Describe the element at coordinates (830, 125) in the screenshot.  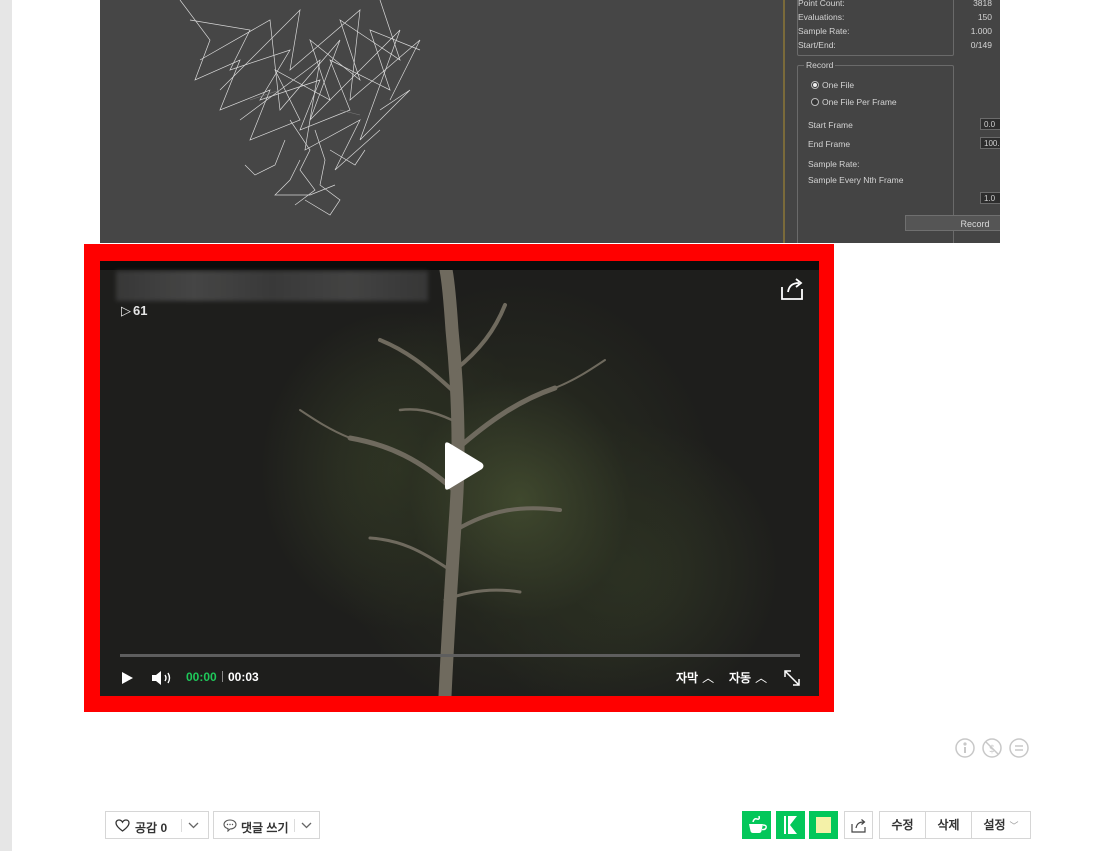
I see `start-frame-label: Start Frame` at that location.